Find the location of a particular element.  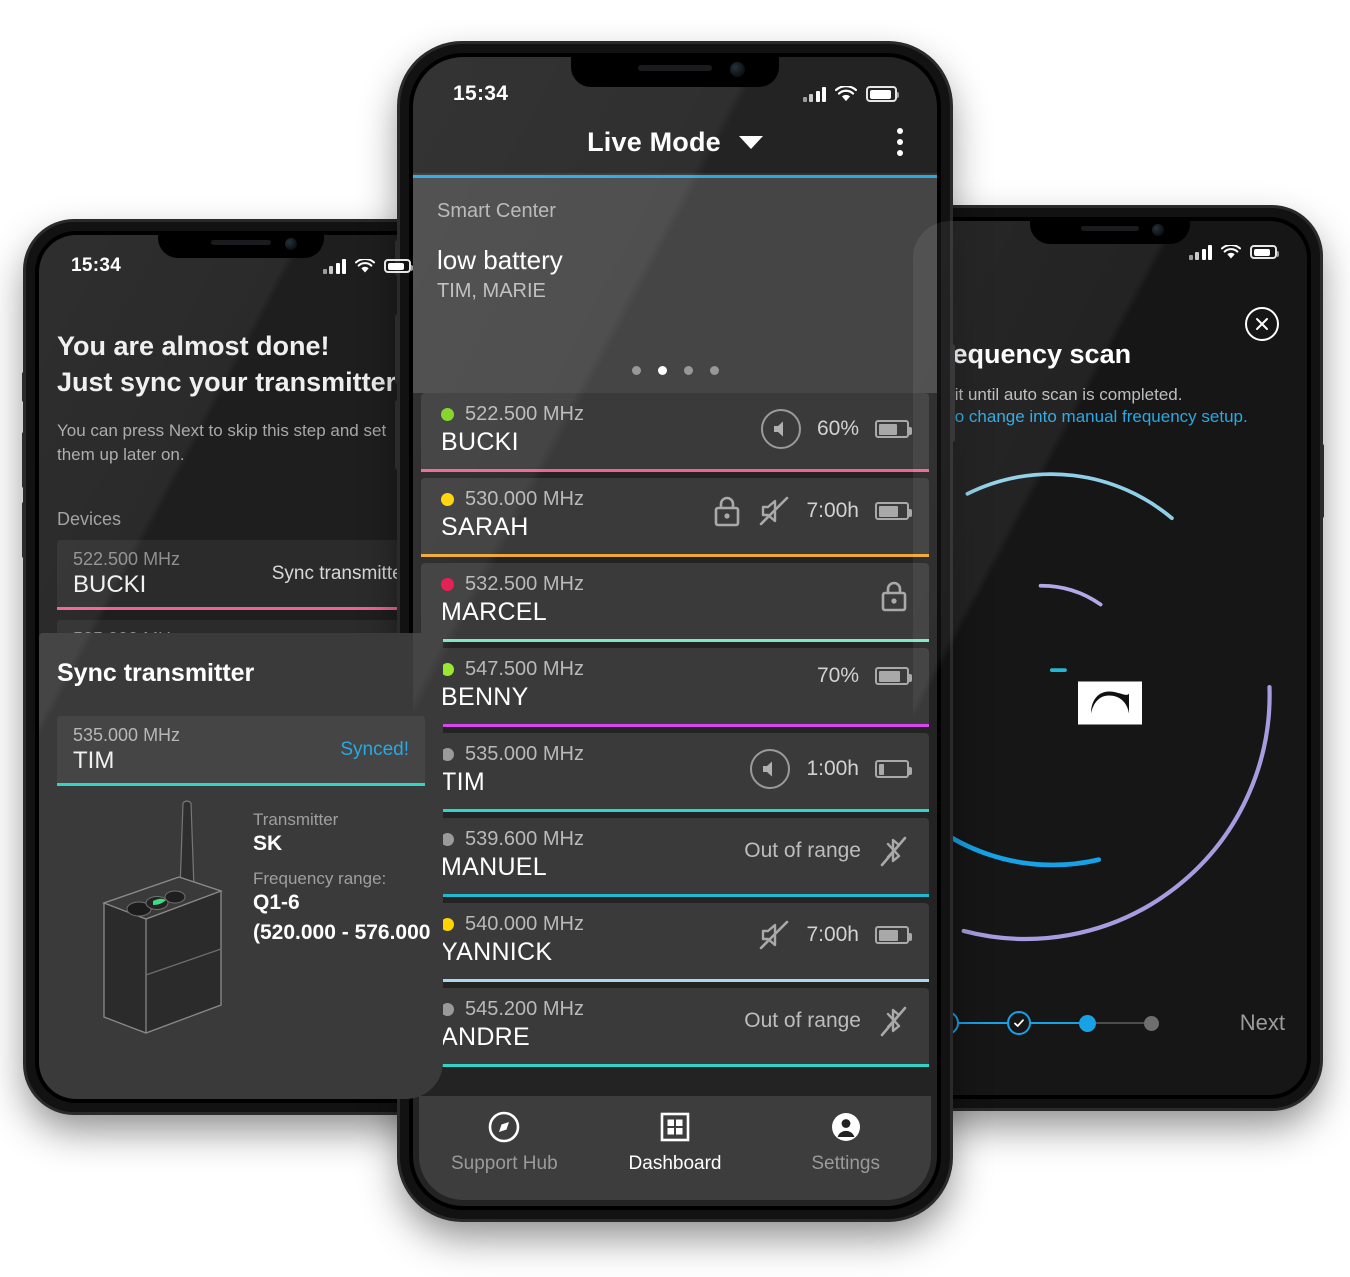

close-icon is located at coordinates (1262, 324).